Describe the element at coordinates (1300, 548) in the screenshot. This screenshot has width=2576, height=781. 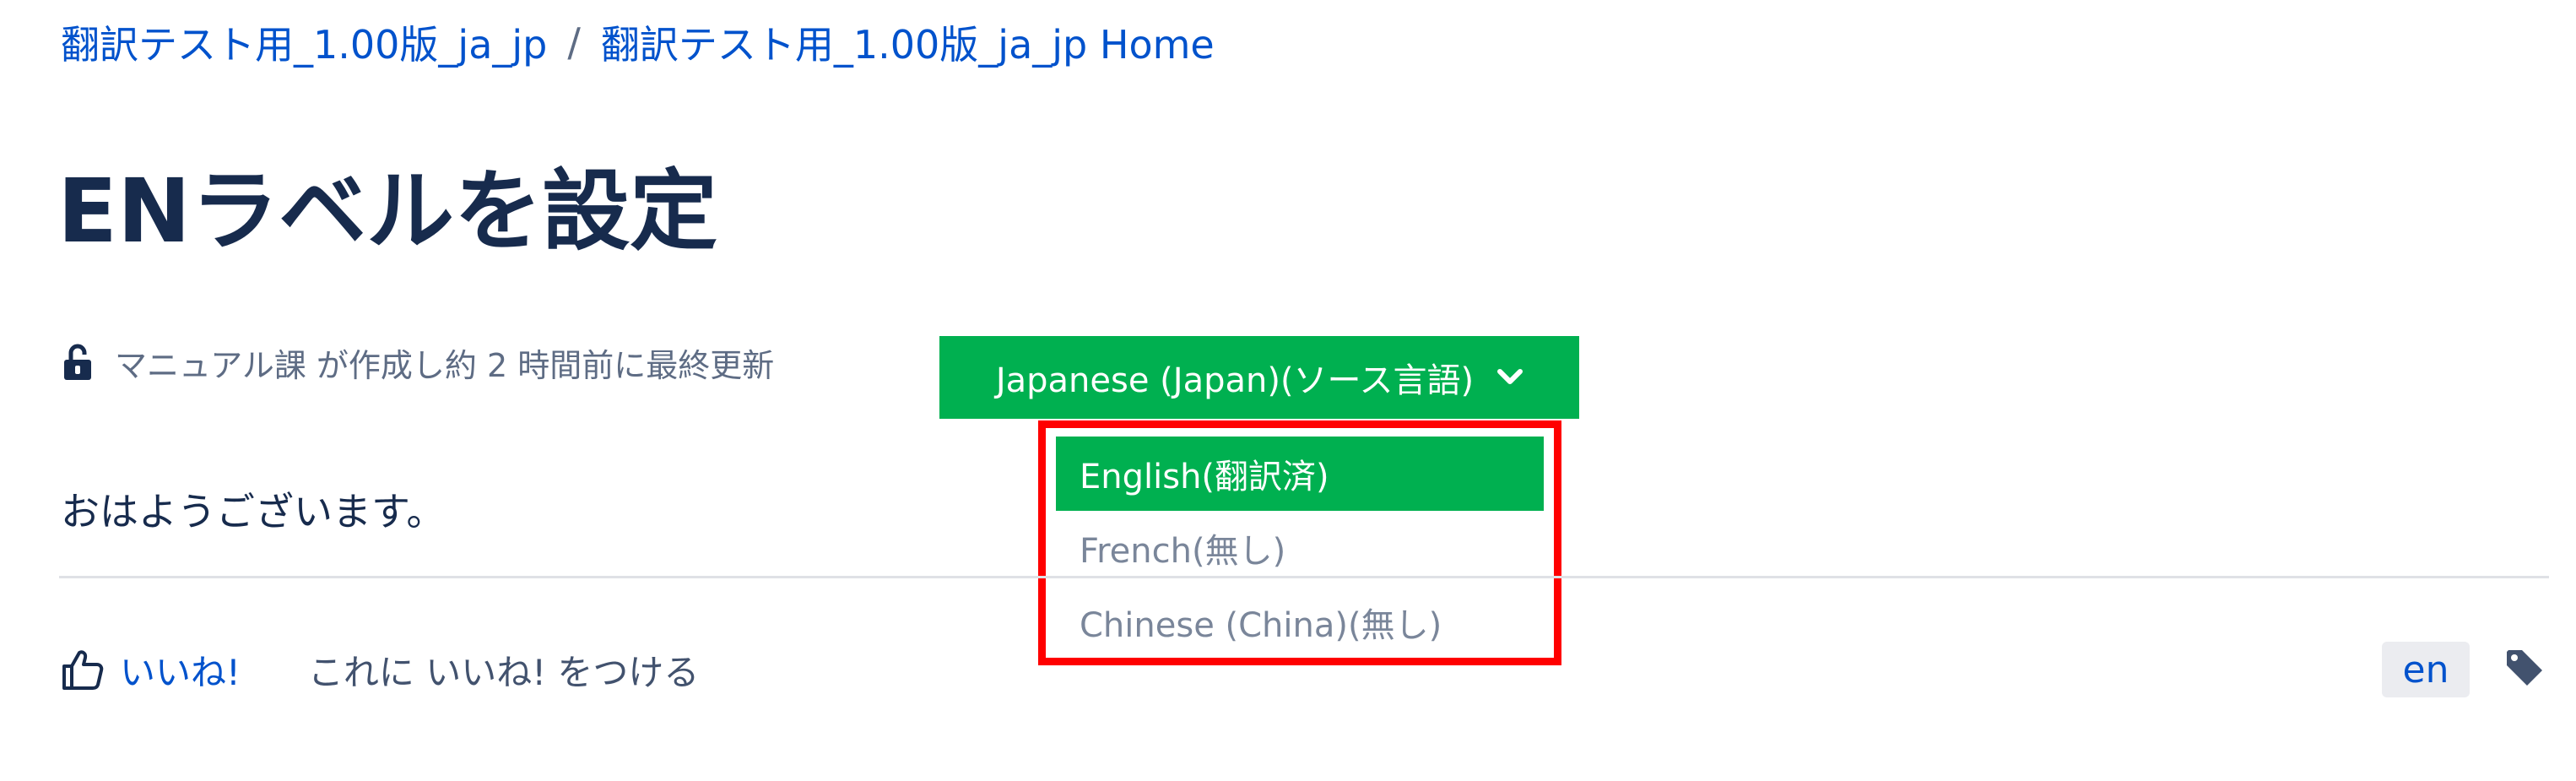
I see `language-option-french: French(無し)` at that location.